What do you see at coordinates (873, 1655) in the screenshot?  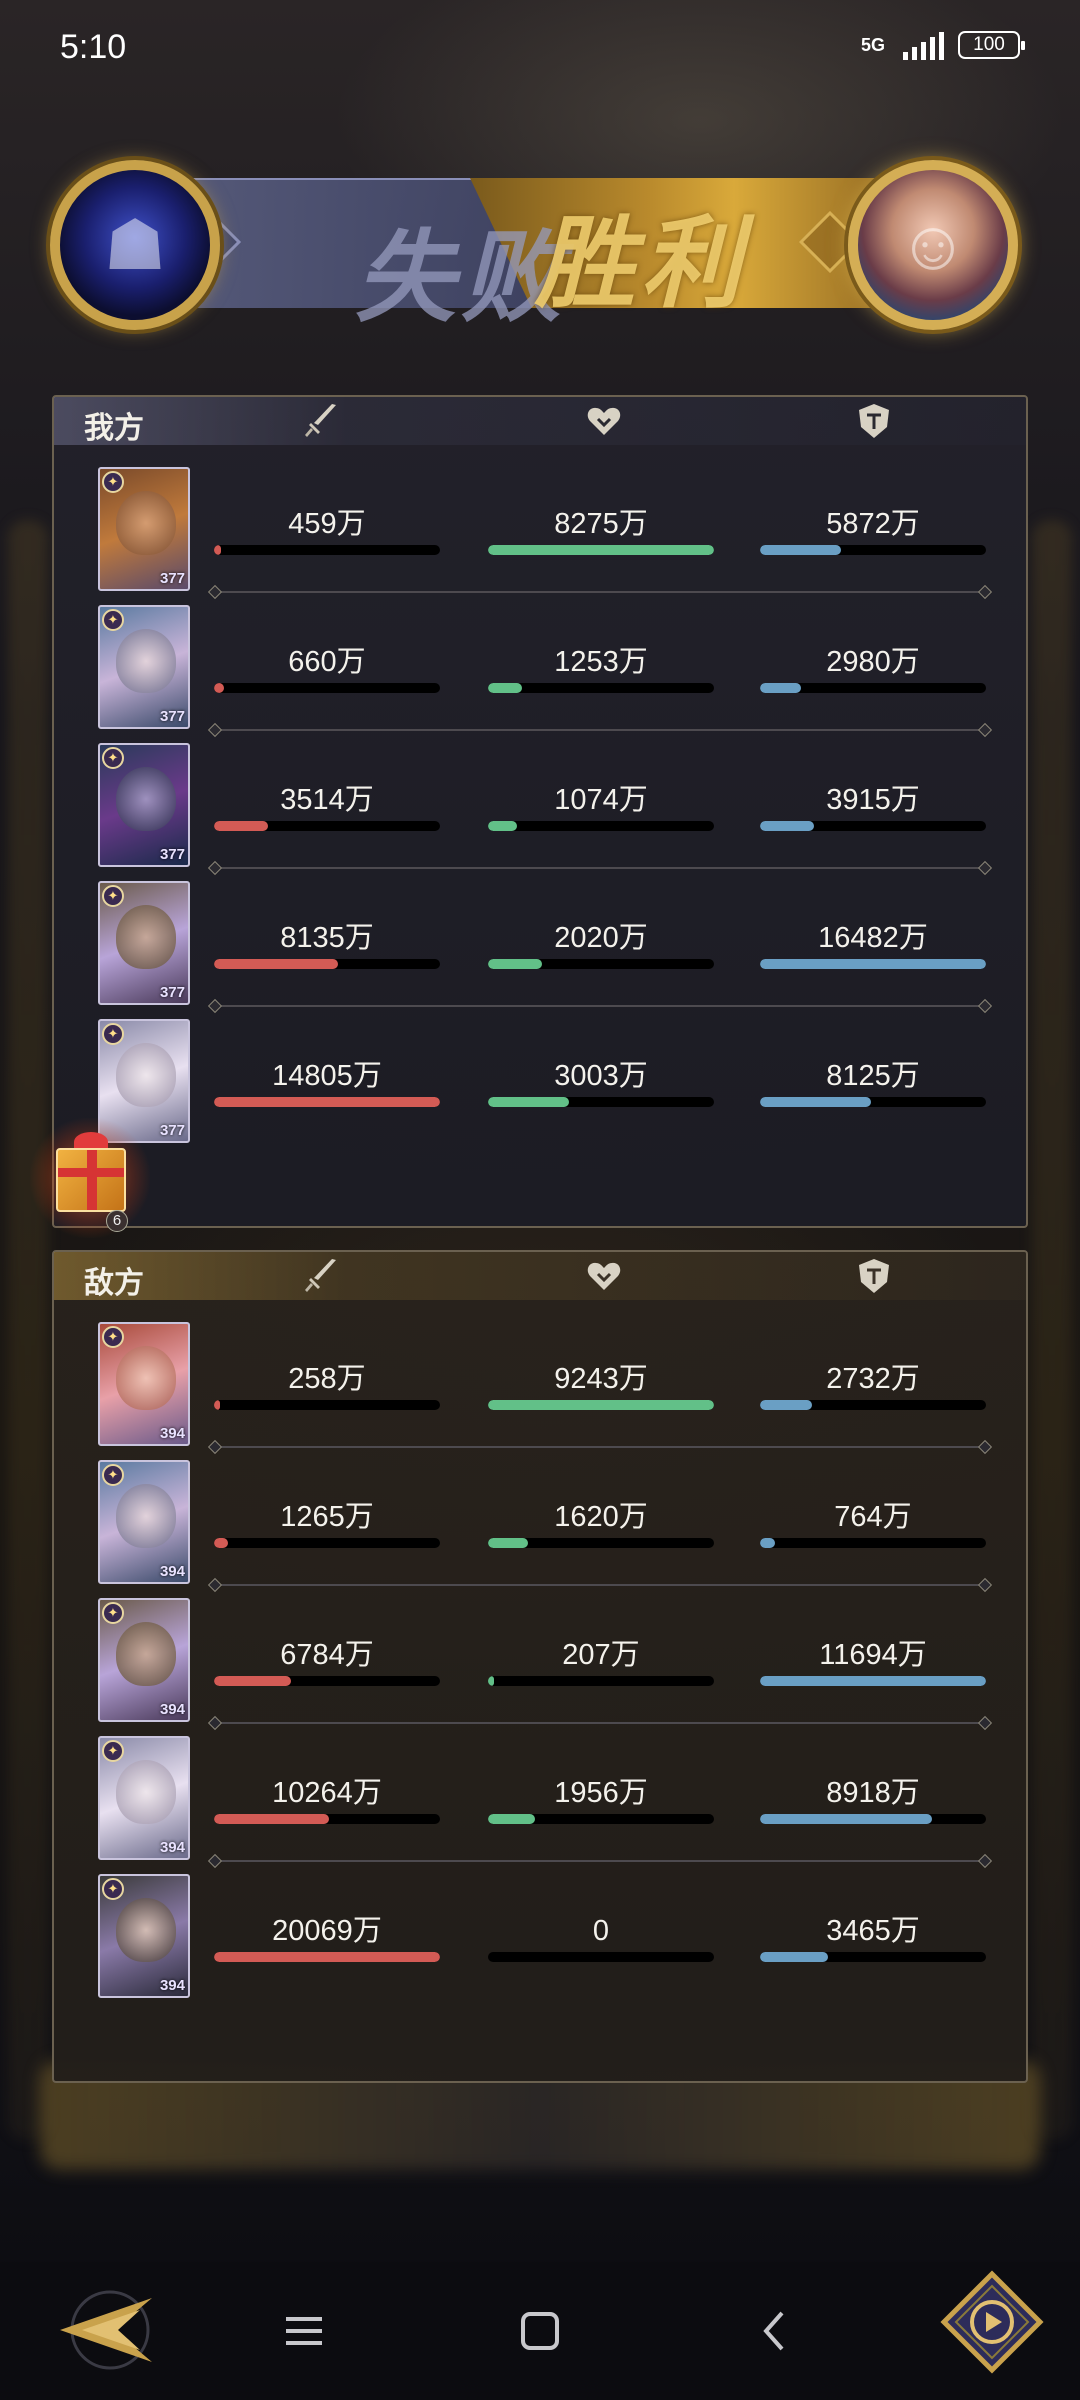 I see `defense-value: 11694万` at bounding box center [873, 1655].